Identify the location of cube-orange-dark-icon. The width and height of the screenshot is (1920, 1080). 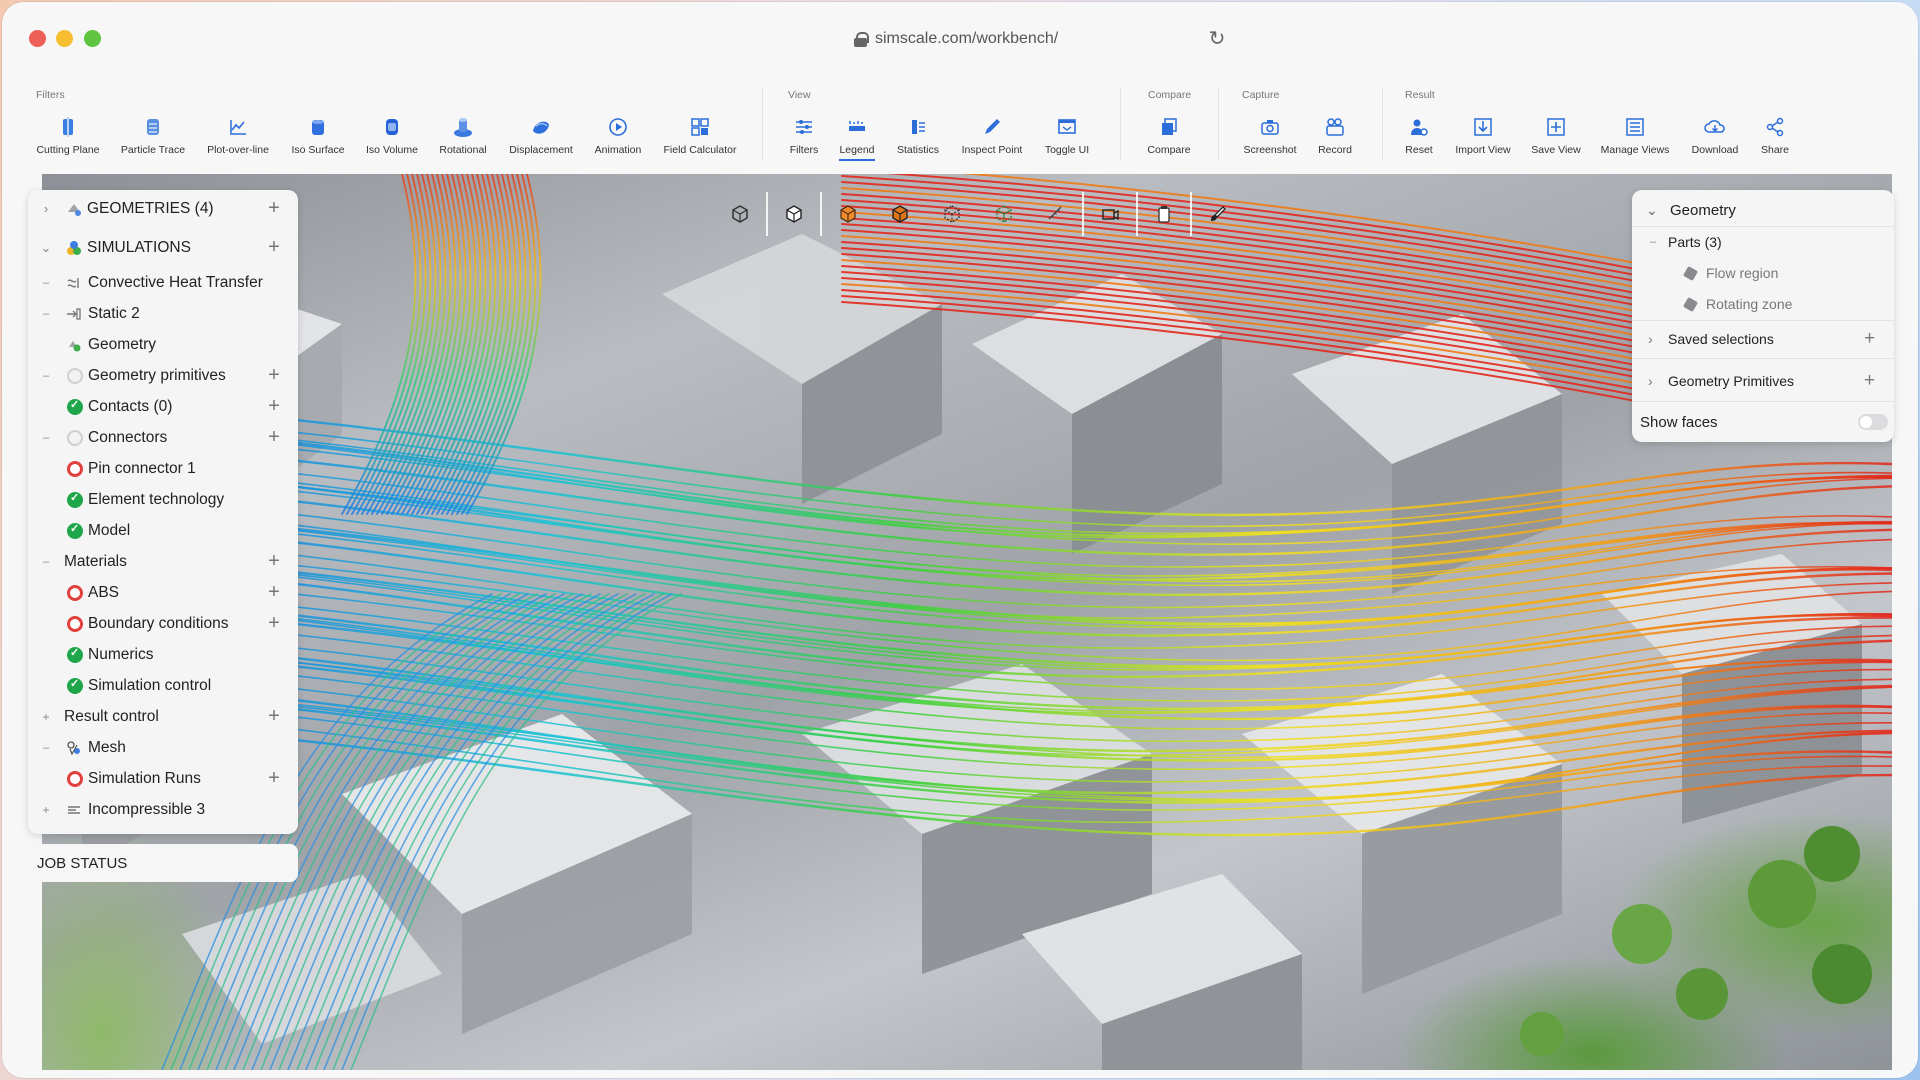
(900, 214).